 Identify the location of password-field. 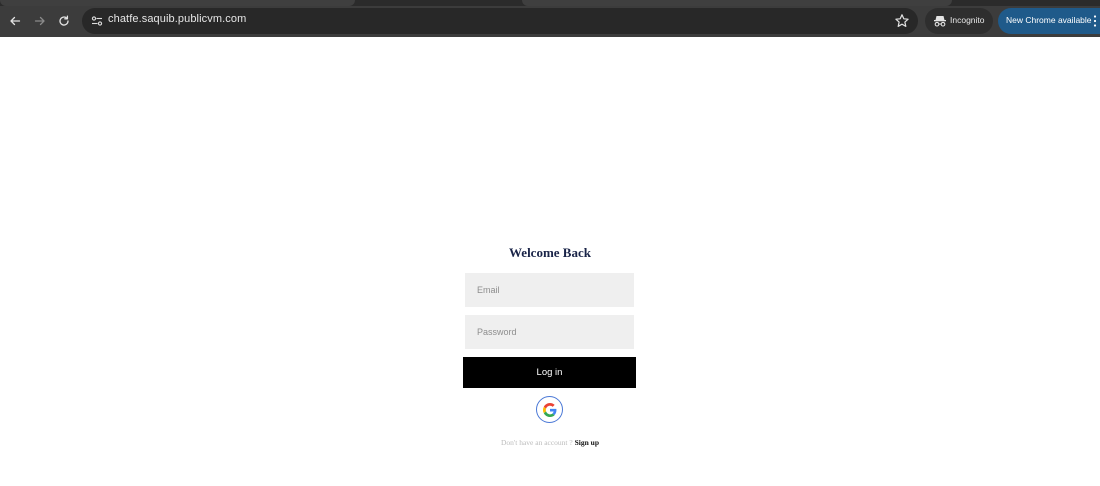
(549, 332).